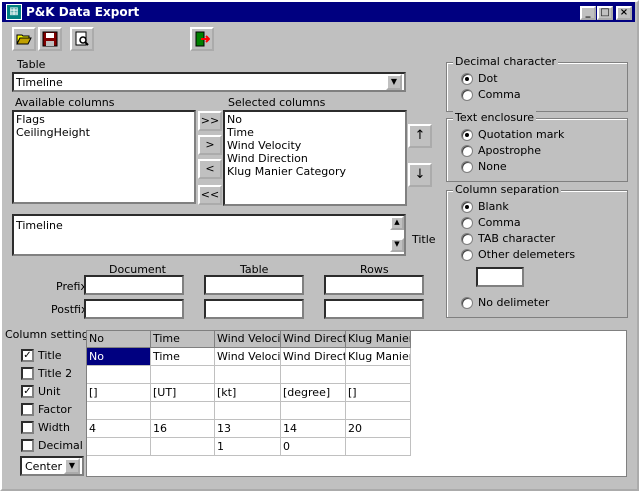  What do you see at coordinates (119, 429) in the screenshot?
I see `grid-cell: 4` at bounding box center [119, 429].